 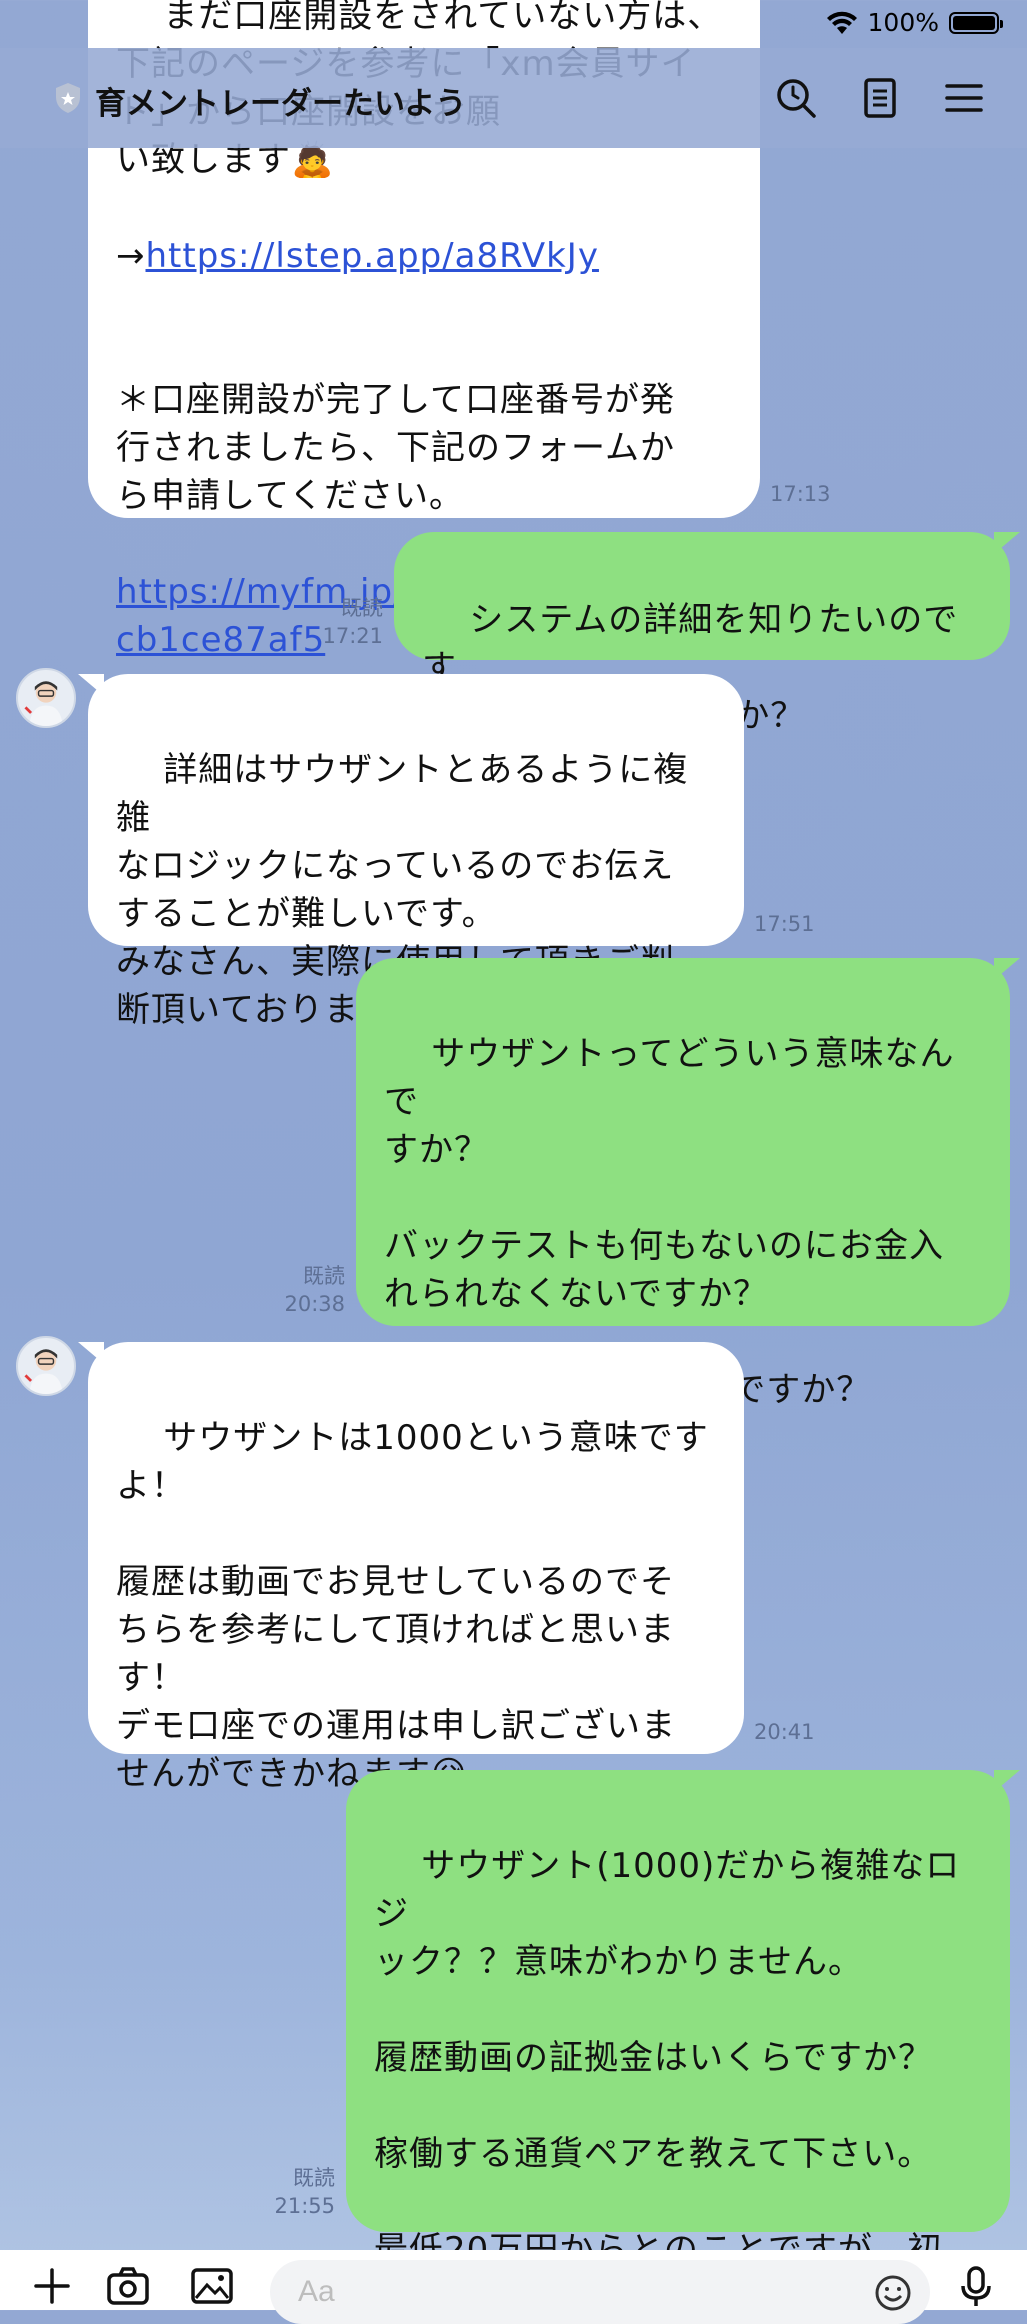 I want to click on wifi-icon, so click(x=841, y=22).